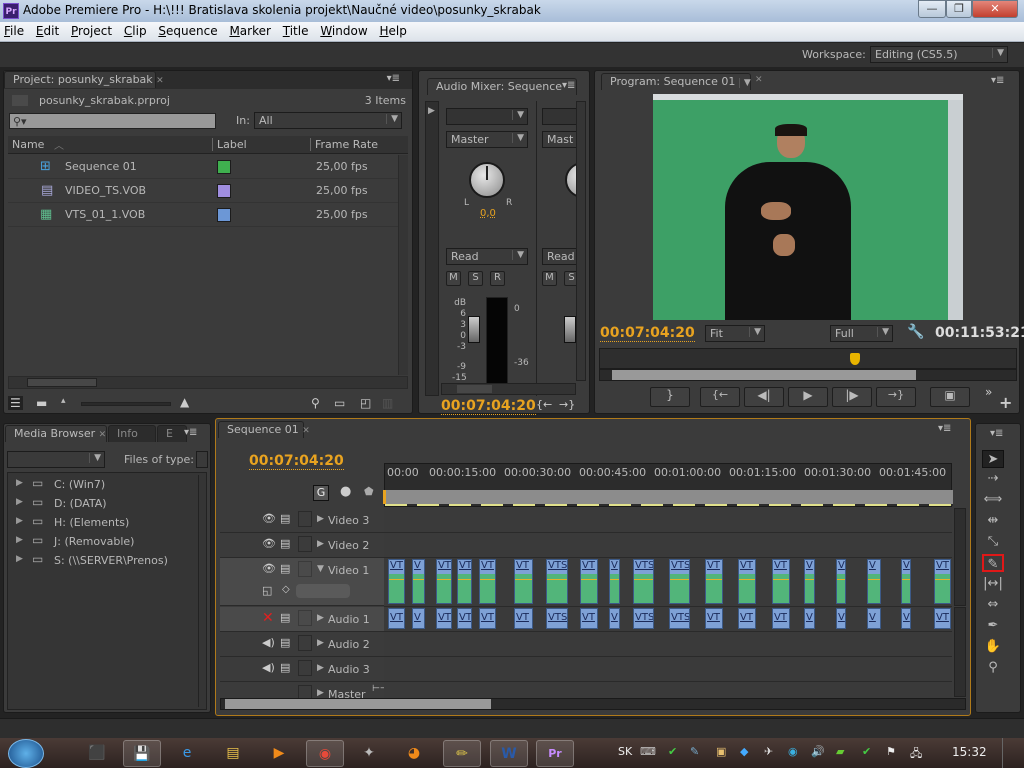 This screenshot has height=768, width=1024. What do you see at coordinates (187, 30) in the screenshot?
I see `menu-sequence: Sequence` at bounding box center [187, 30].